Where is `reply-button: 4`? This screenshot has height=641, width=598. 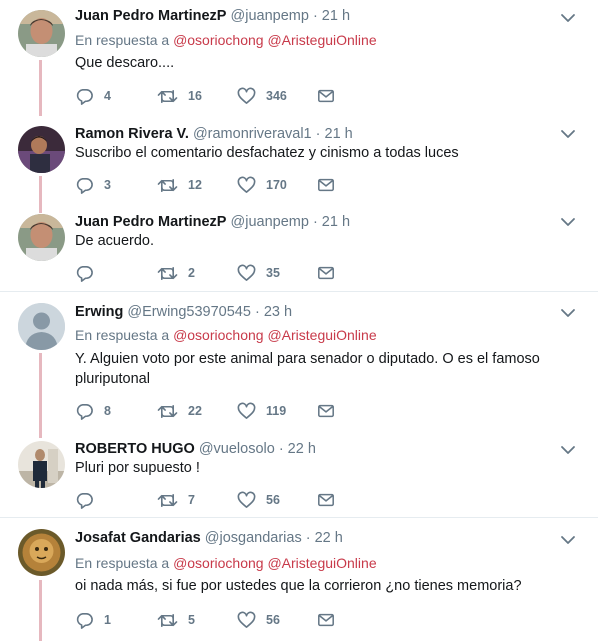 reply-button: 4 is located at coordinates (93, 96).